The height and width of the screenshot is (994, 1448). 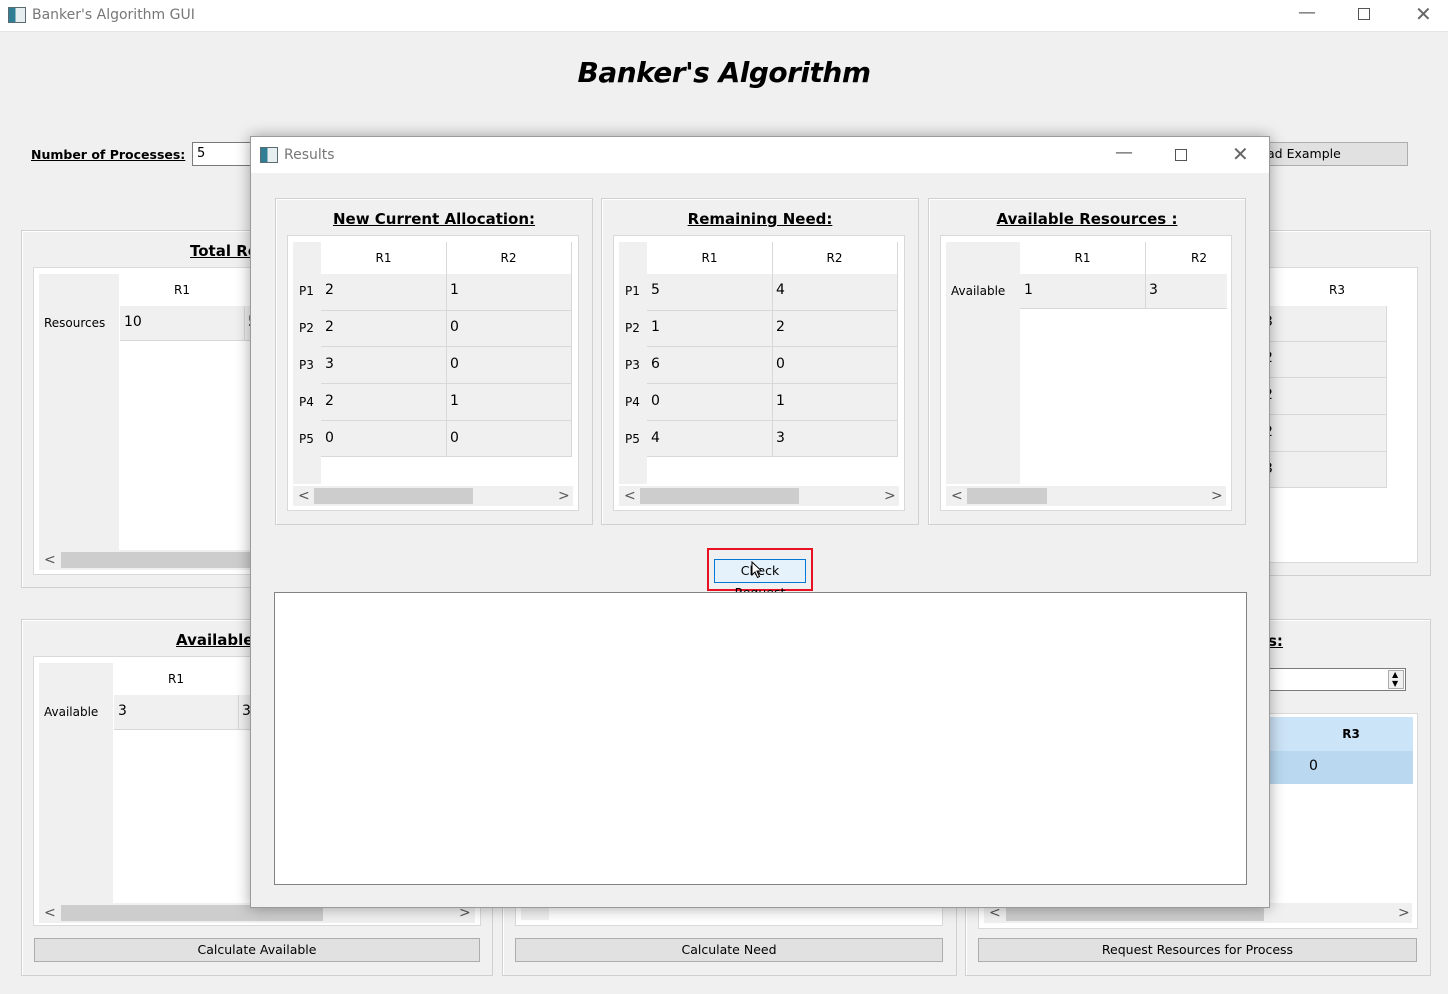 I want to click on alloc-p4-r2: 1, so click(x=454, y=401).